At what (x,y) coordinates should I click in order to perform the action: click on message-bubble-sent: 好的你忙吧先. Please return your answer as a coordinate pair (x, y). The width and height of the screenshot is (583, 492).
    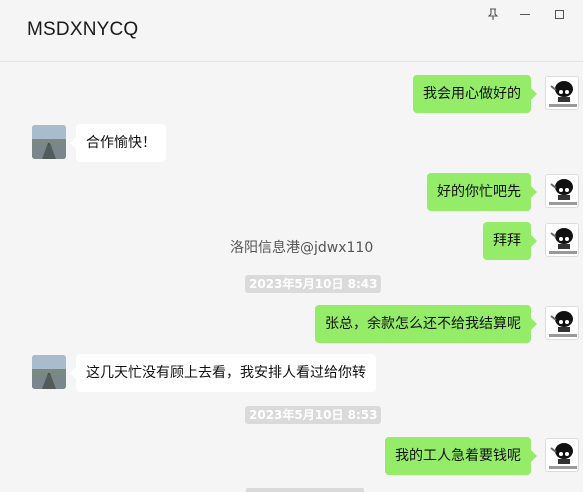
    Looking at the image, I should click on (482, 192).